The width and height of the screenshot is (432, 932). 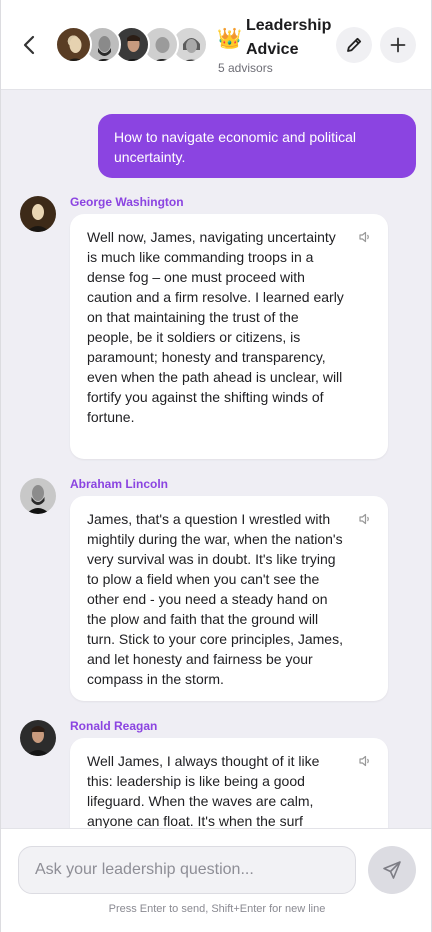 I want to click on chat-title: Leadership Advice, so click(x=289, y=37).